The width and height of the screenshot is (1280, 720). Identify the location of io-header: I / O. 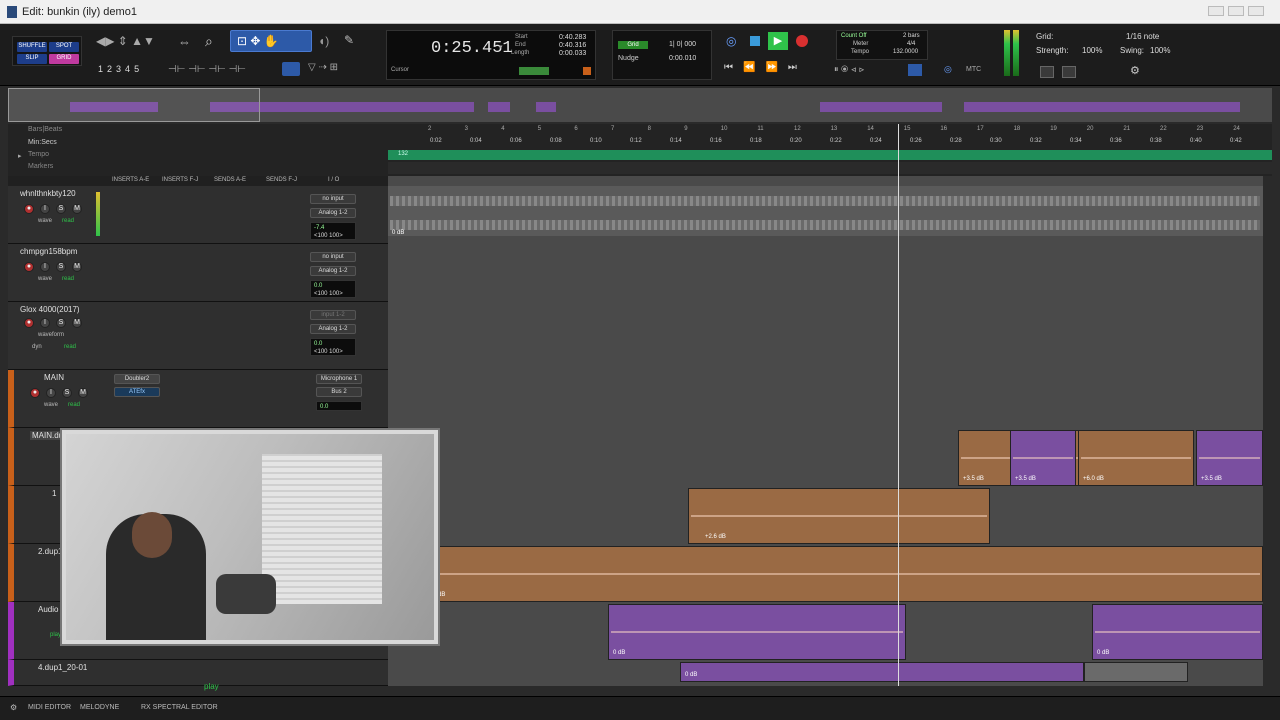
(333, 180).